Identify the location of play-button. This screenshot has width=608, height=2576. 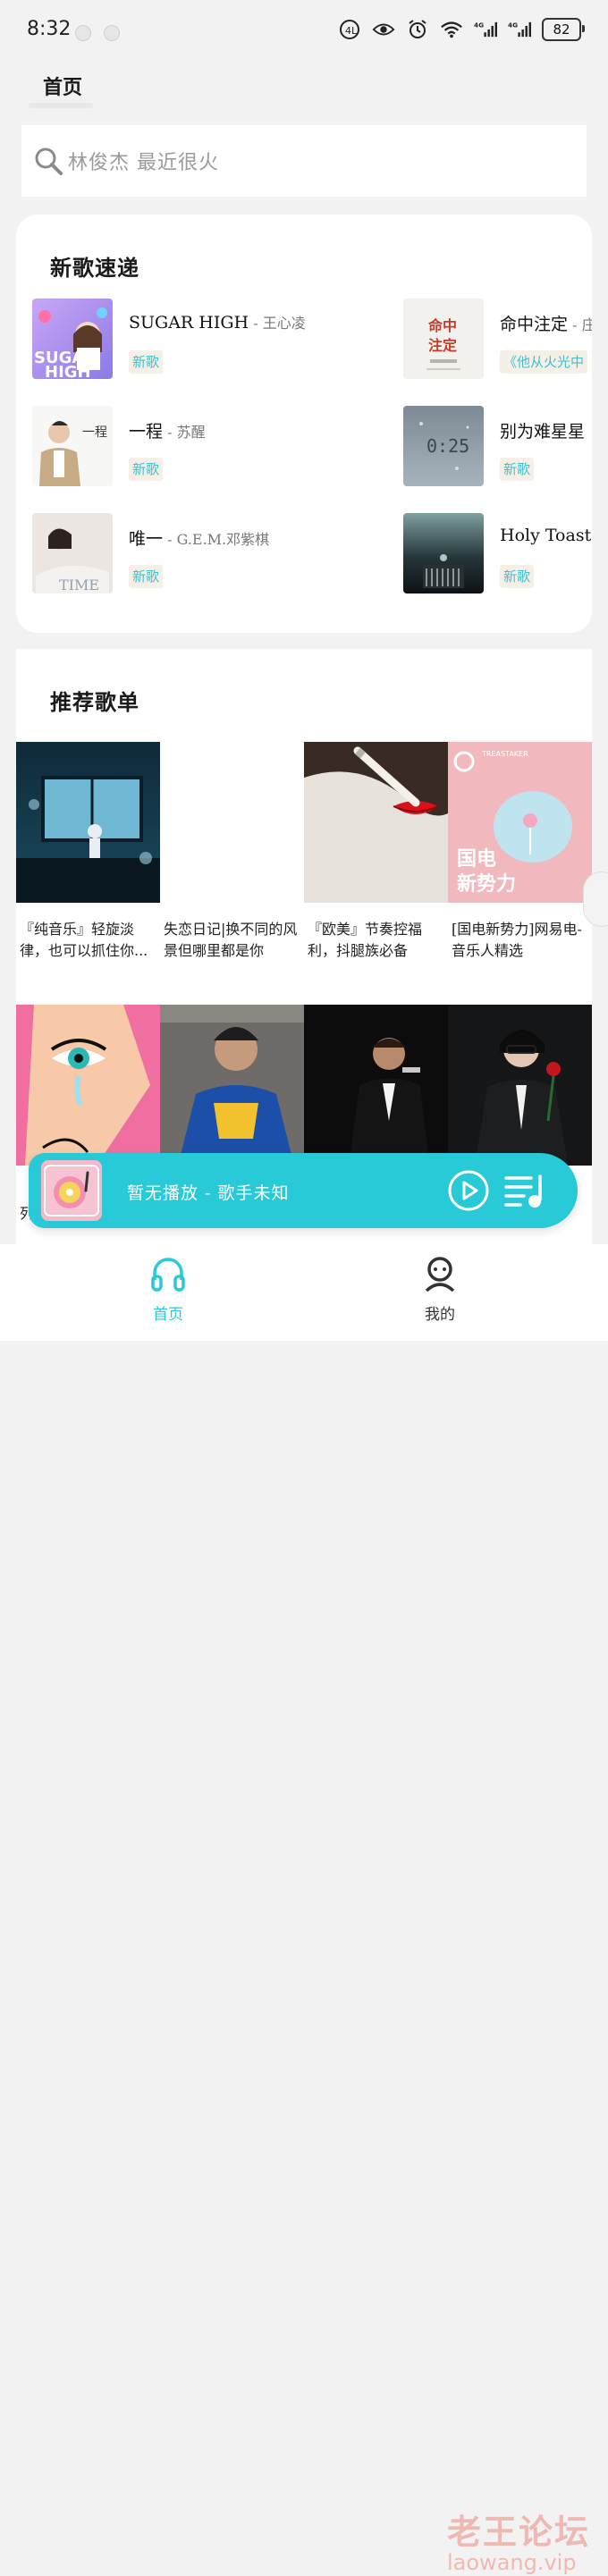
(469, 1191).